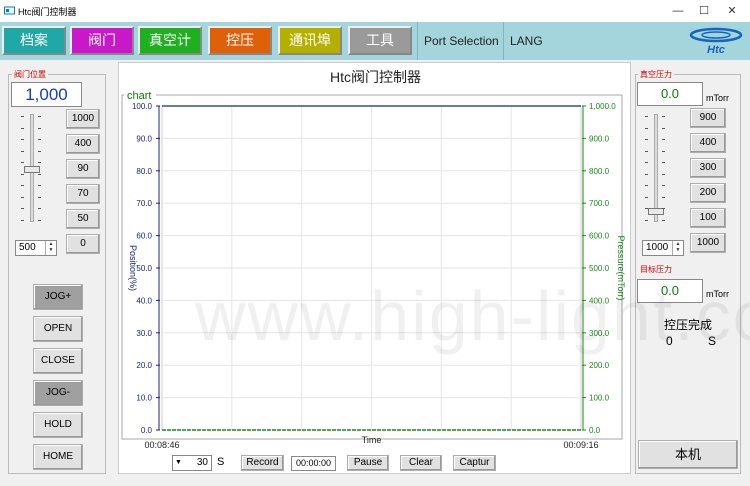 This screenshot has width=750, height=486. I want to click on valve-preset-button-50: 50, so click(83, 219).